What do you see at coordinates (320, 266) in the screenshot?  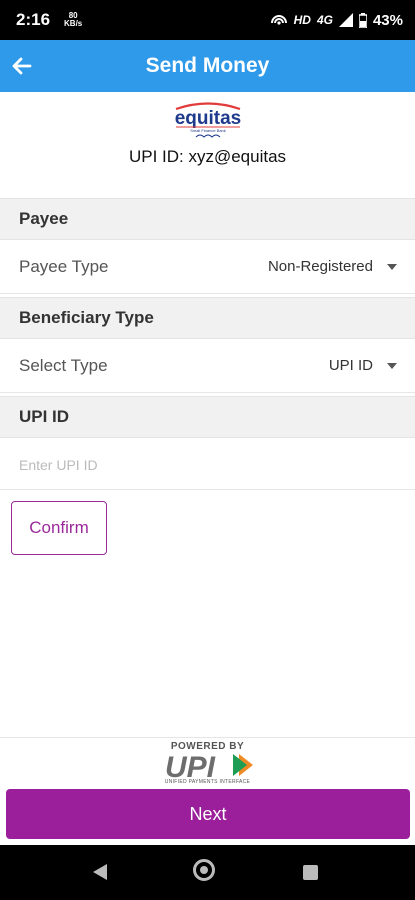 I see `payee-type-value: Non-Registered` at bounding box center [320, 266].